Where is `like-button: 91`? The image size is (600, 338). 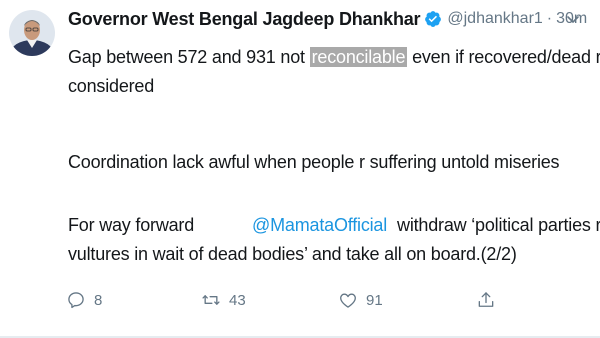
like-button: 91 is located at coordinates (360, 300).